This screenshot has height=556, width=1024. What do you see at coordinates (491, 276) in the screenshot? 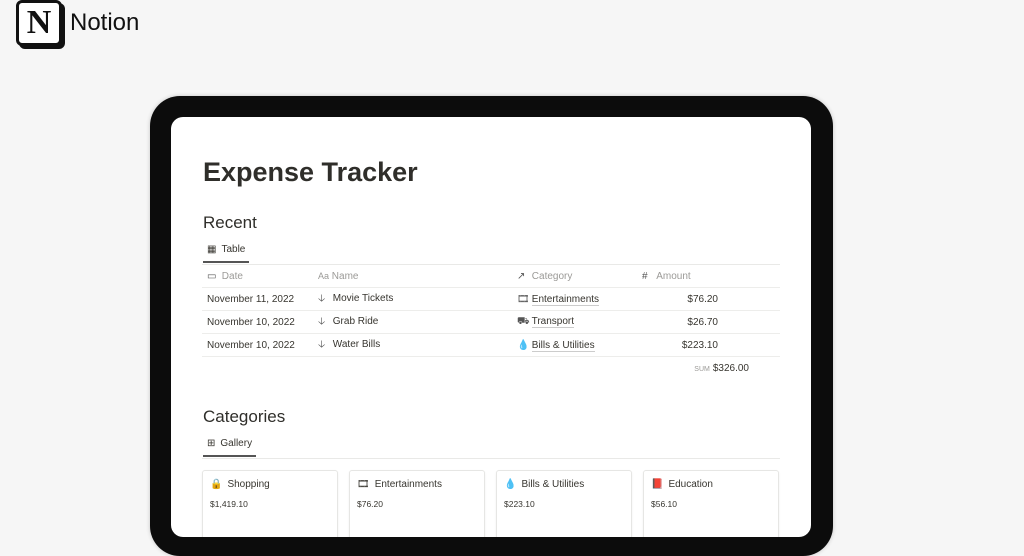
I see `table-header: ▭ Date Aa Name ↗ Category # Amount` at bounding box center [491, 276].